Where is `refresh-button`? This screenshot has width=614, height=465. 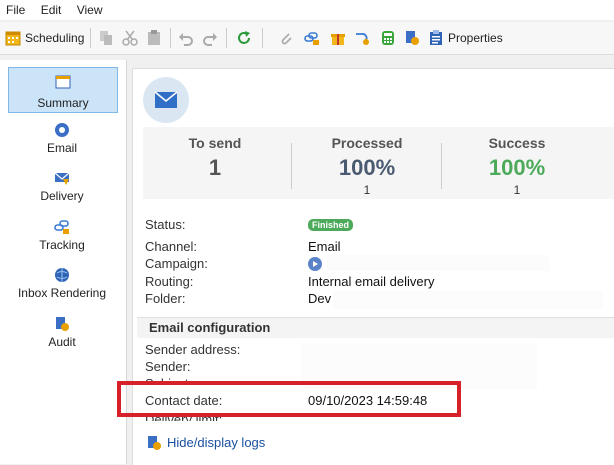 refresh-button is located at coordinates (244, 38).